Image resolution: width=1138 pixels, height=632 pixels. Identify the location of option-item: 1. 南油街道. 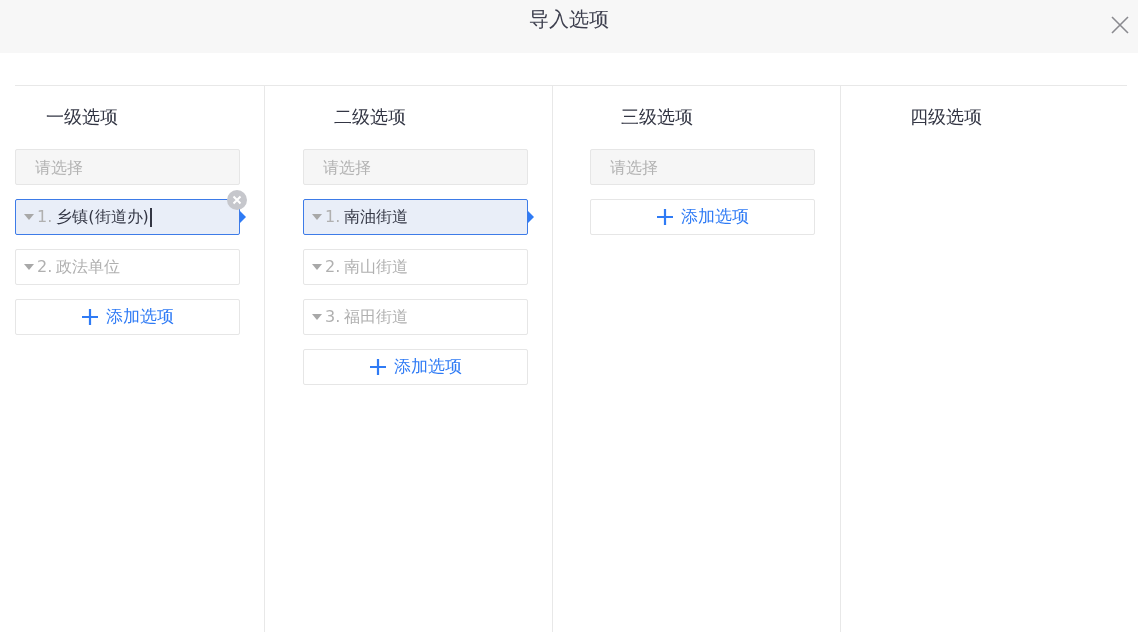
(415, 217).